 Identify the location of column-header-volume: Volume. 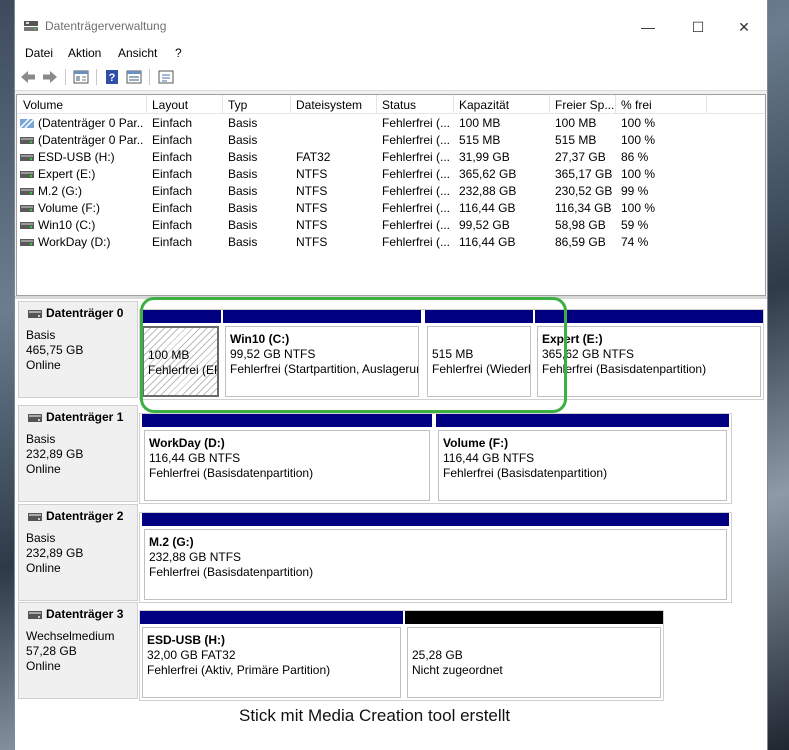
(43, 105).